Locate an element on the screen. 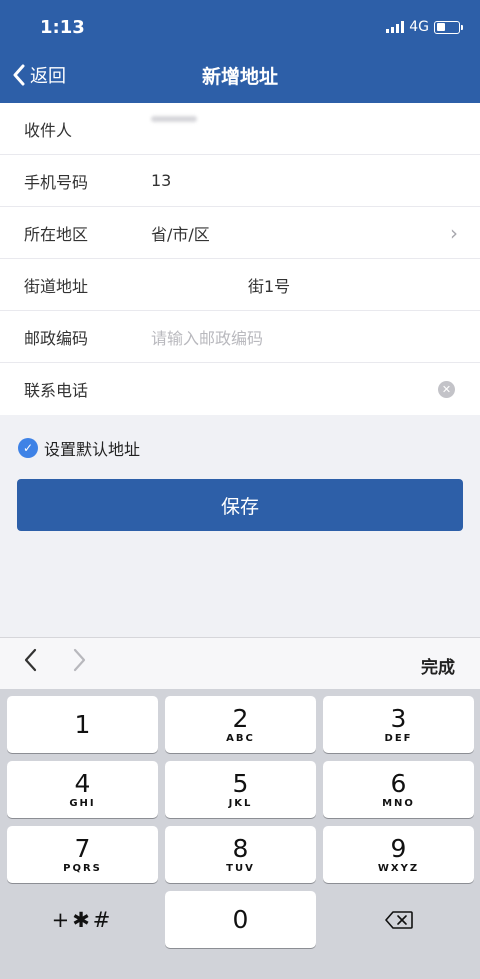 The height and width of the screenshot is (979, 480). signal-icon is located at coordinates (395, 27).